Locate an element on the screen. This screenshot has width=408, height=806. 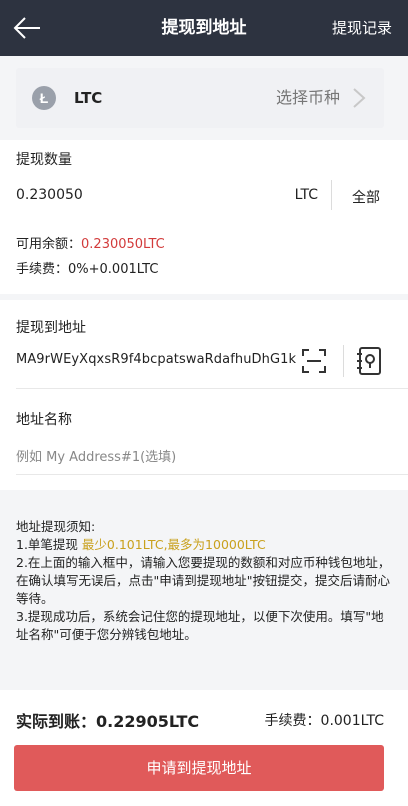
notice-line-1: 1.单笔提现 最少0.101LTC,最多为10000LTC is located at coordinates (204, 545).